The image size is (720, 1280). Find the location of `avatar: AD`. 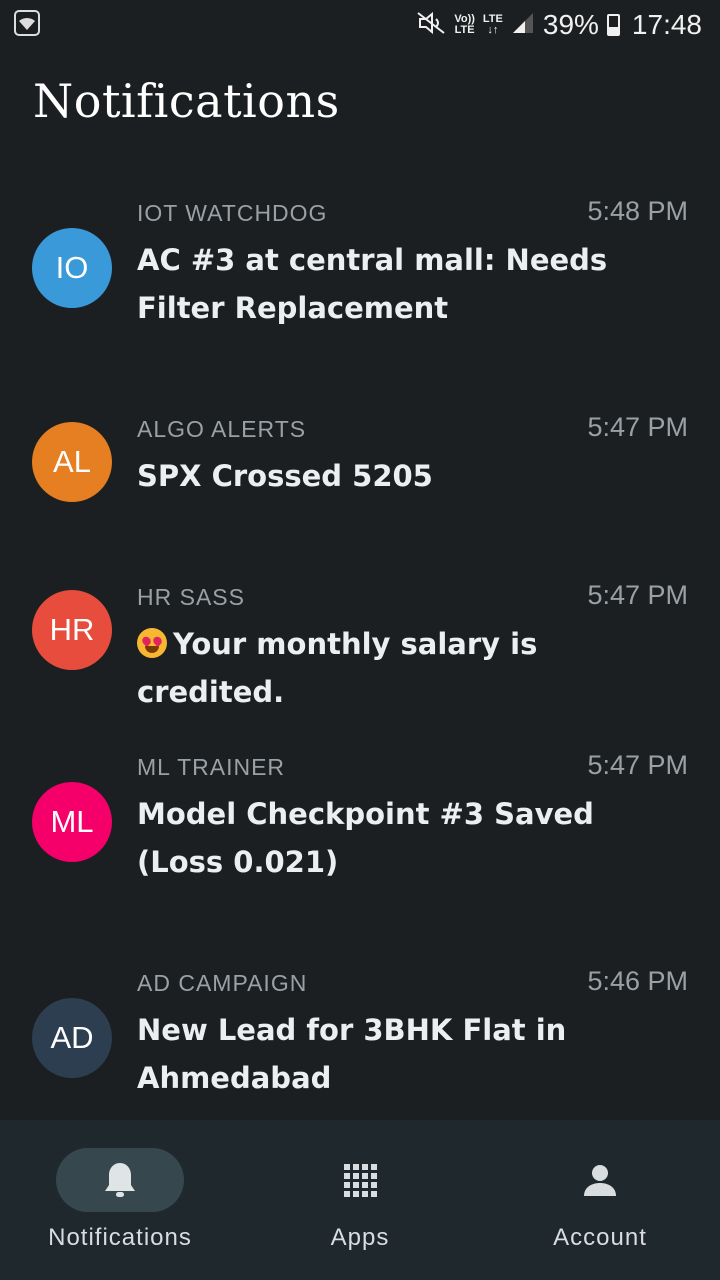

avatar: AD is located at coordinates (72, 1038).